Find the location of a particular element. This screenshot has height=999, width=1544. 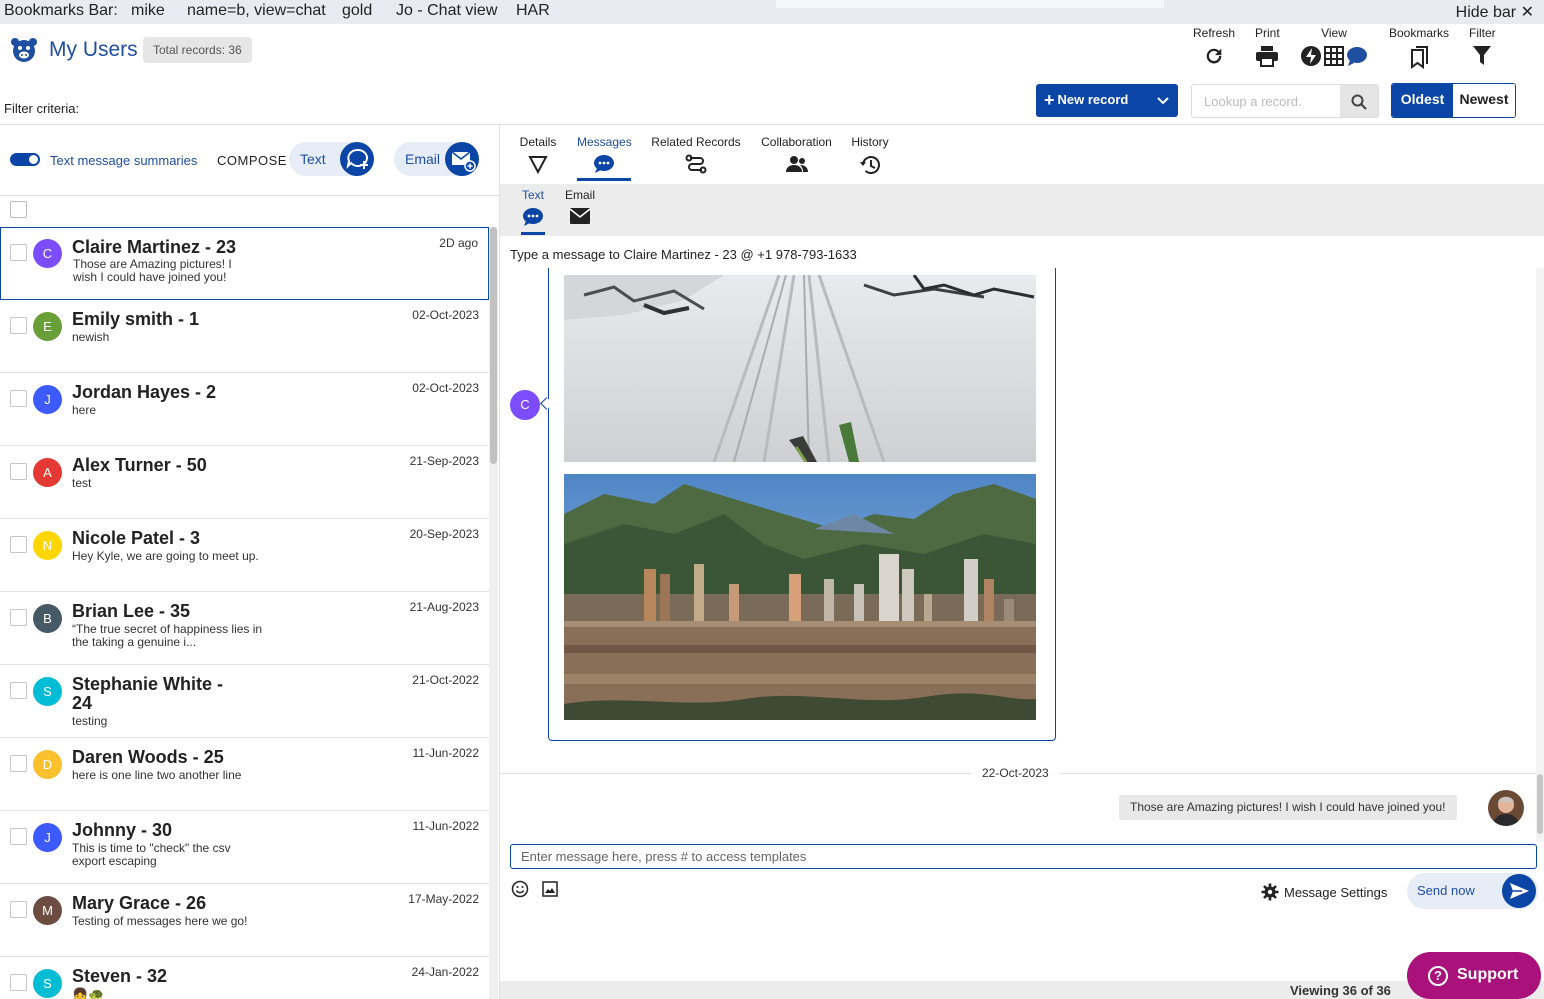

contact-date: 24-Jan-2022 is located at coordinates (445, 972).